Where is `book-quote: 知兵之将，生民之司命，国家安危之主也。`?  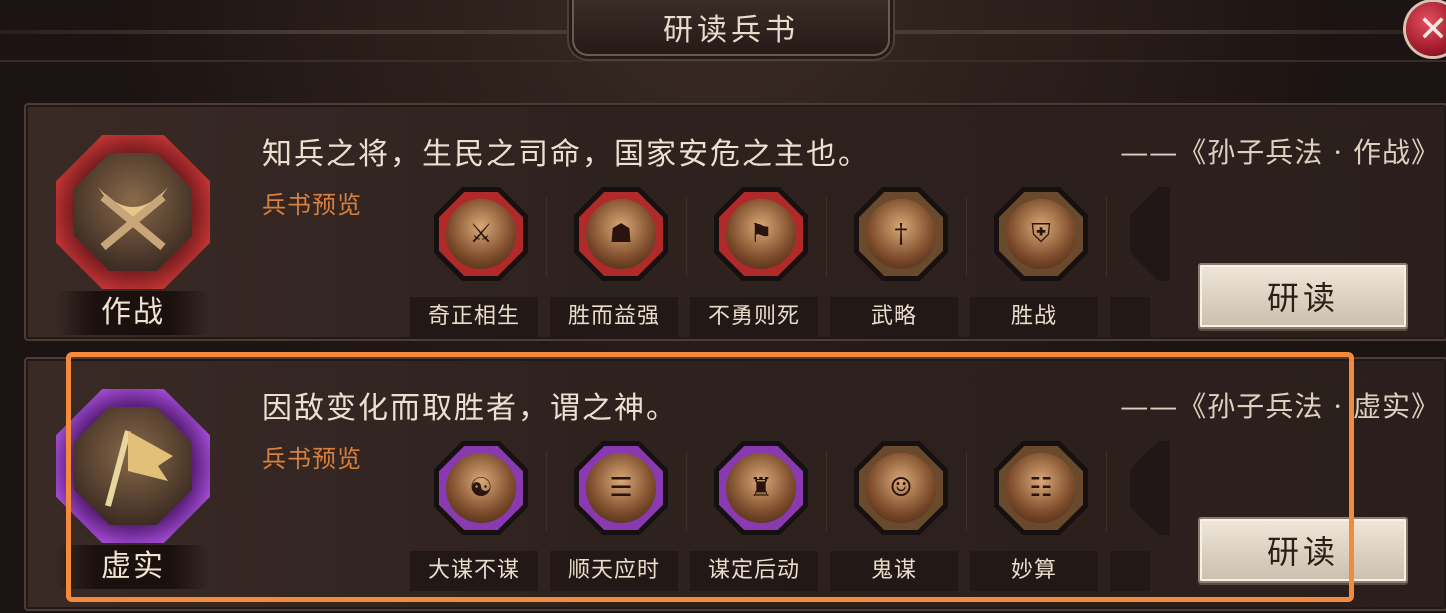 book-quote: 知兵之将，生民之司命，国家安危之主也。 is located at coordinates (566, 154).